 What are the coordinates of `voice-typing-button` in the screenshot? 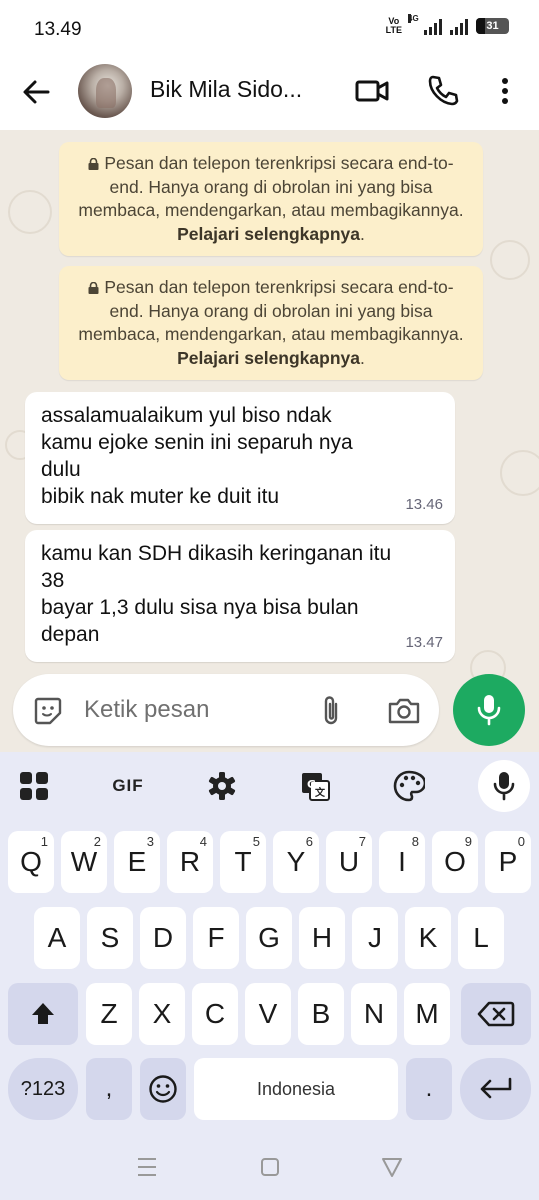 It's located at (504, 786).